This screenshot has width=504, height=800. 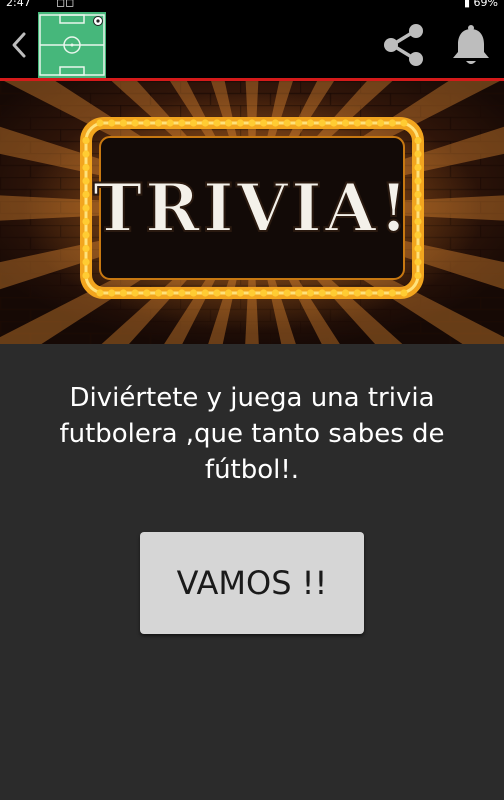 What do you see at coordinates (252, 6) in the screenshot?
I see `status-bar: 2:47 ◻◻ ▮ 69%` at bounding box center [252, 6].